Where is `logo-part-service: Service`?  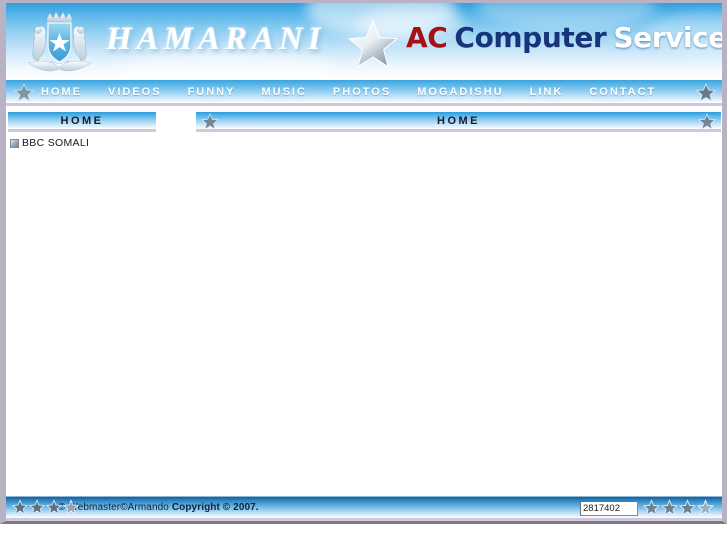 logo-part-service: Service is located at coordinates (667, 37).